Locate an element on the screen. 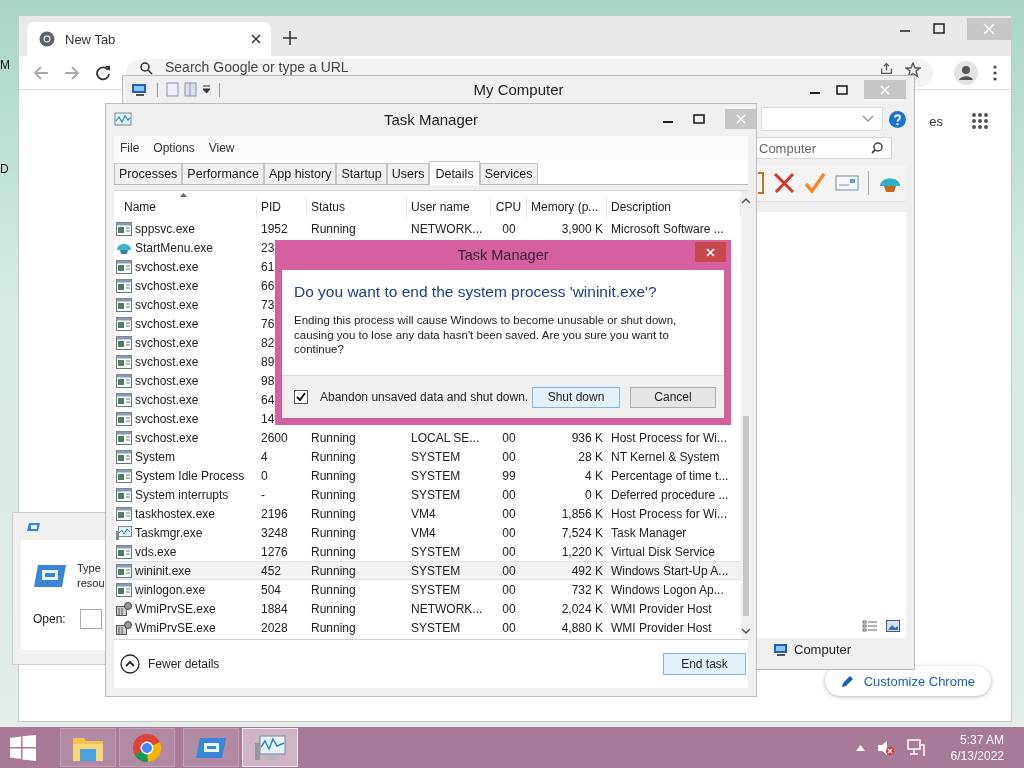 Image resolution: width=1024 pixels, height=768 pixels. table-cell-text: 76 is located at coordinates (268, 323).